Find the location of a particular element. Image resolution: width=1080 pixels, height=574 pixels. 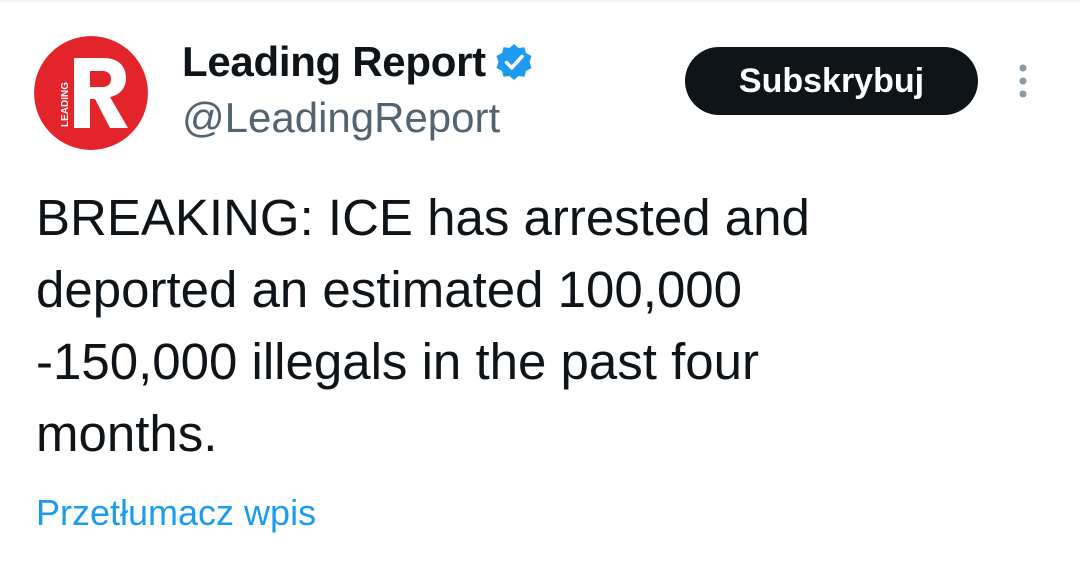

verified-badge-icon is located at coordinates (514, 62).